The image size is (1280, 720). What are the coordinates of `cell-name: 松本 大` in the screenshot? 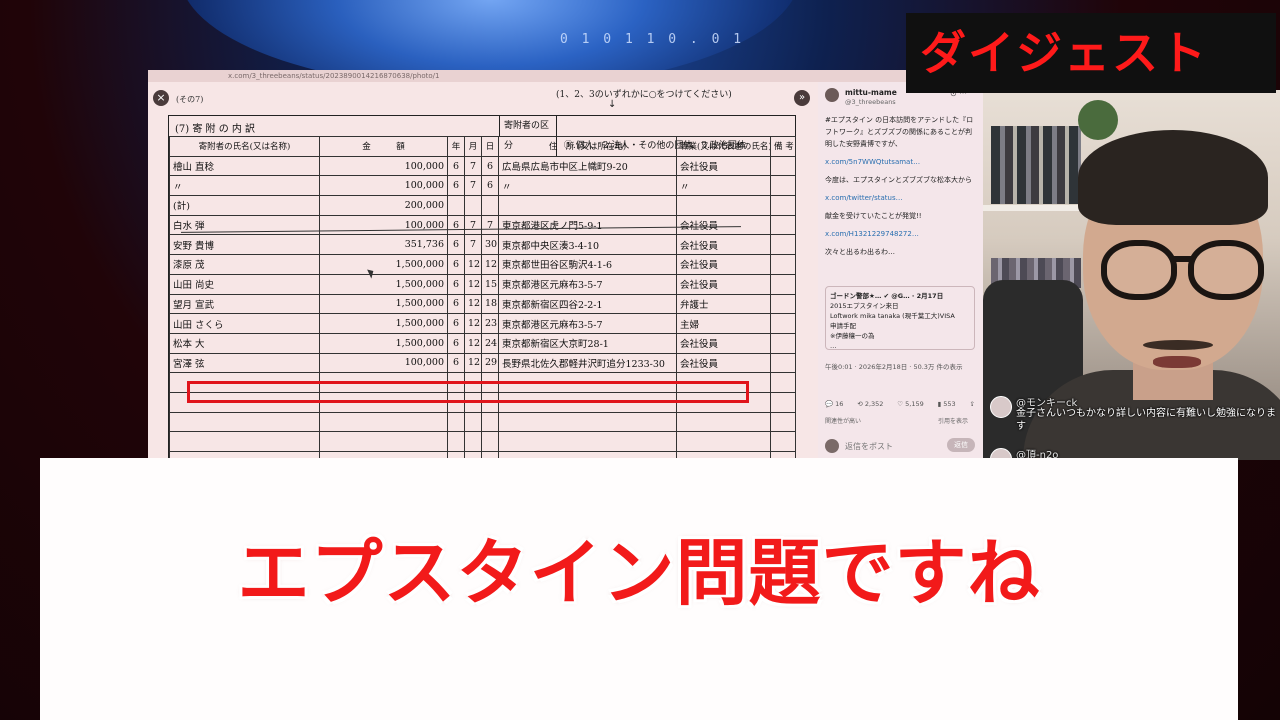 It's located at (244, 343).